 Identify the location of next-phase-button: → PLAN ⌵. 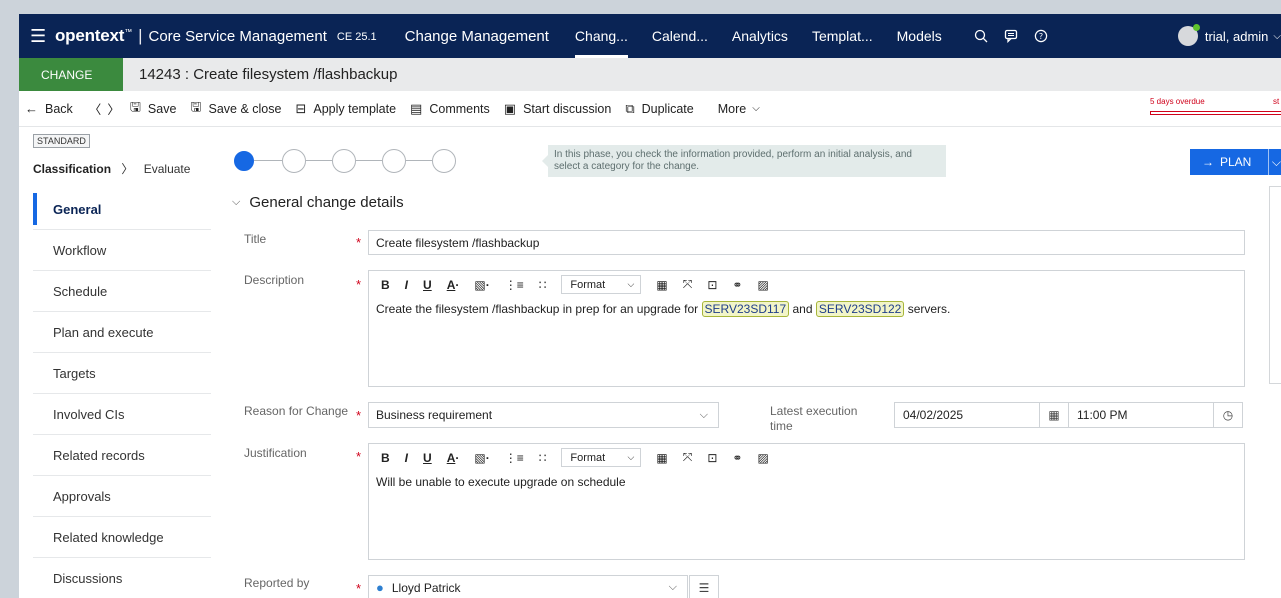
(1235, 162).